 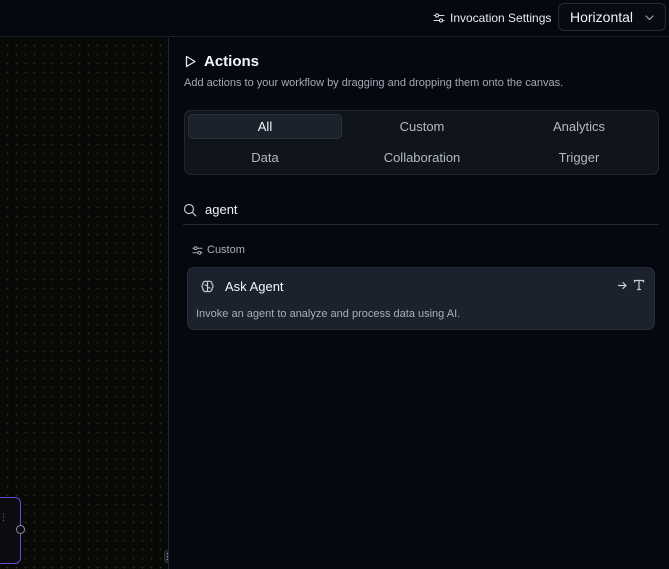 What do you see at coordinates (422, 157) in the screenshot?
I see `tab-collaboration: Collaboration` at bounding box center [422, 157].